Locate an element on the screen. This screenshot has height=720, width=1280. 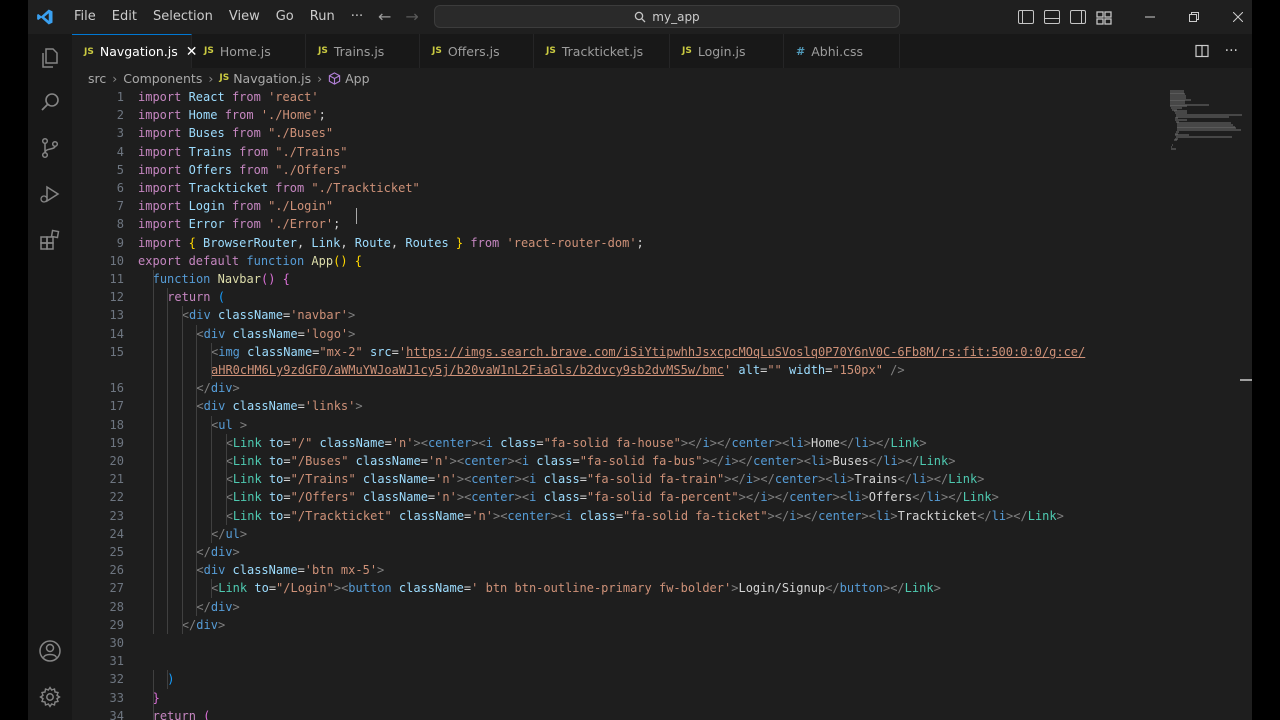
code-line: 24 </ul> is located at coordinates (630, 533).